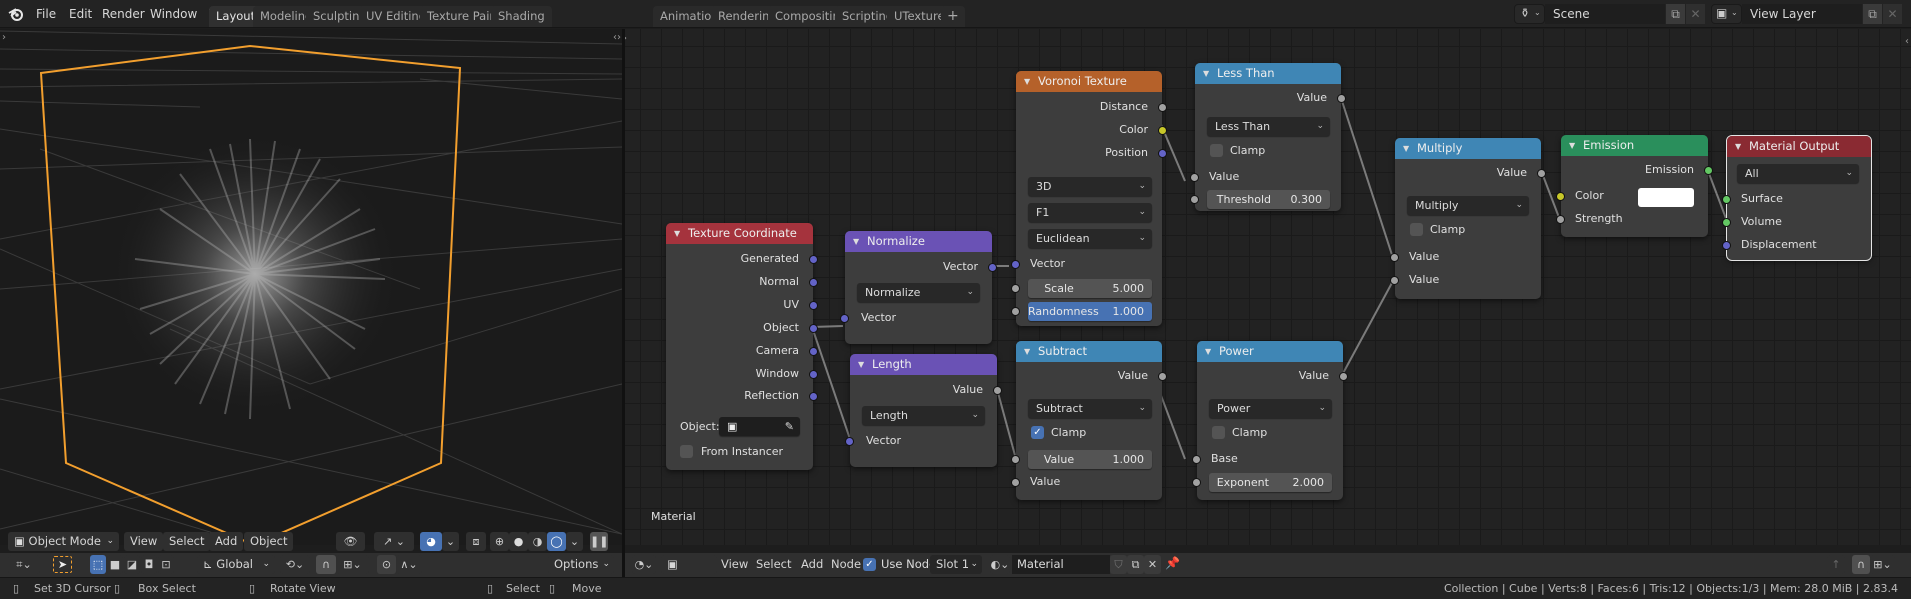 Image resolution: width=1911 pixels, height=599 pixels. What do you see at coordinates (518, 541) in the screenshot?
I see `solid-shading-icon: ●` at bounding box center [518, 541].